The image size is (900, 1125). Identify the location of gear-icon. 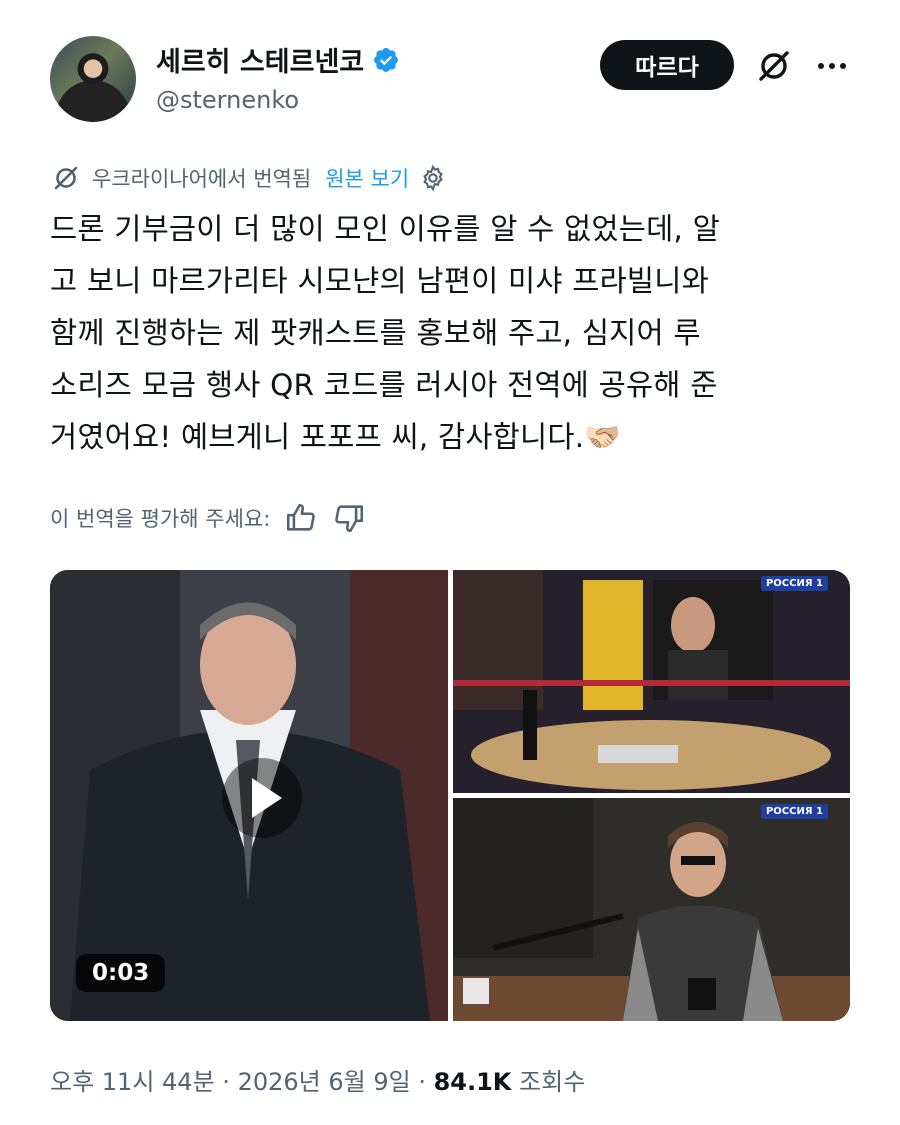
(433, 178).